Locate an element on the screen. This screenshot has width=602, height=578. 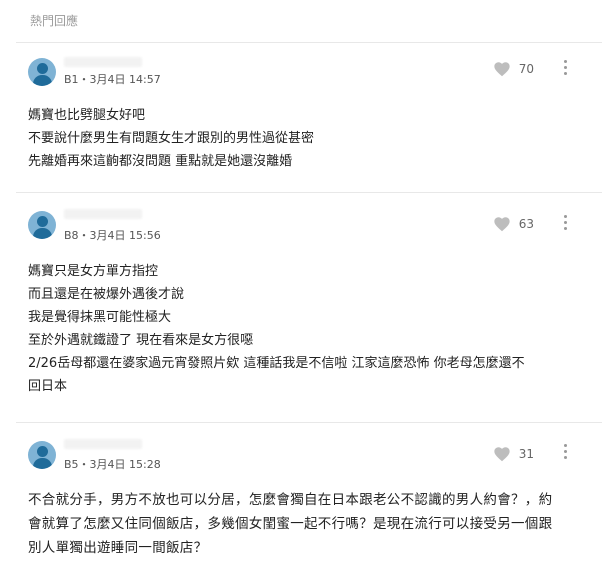
comment-line: 別人單獨出遊睡同一間飯店？ is located at coordinates (118, 548).